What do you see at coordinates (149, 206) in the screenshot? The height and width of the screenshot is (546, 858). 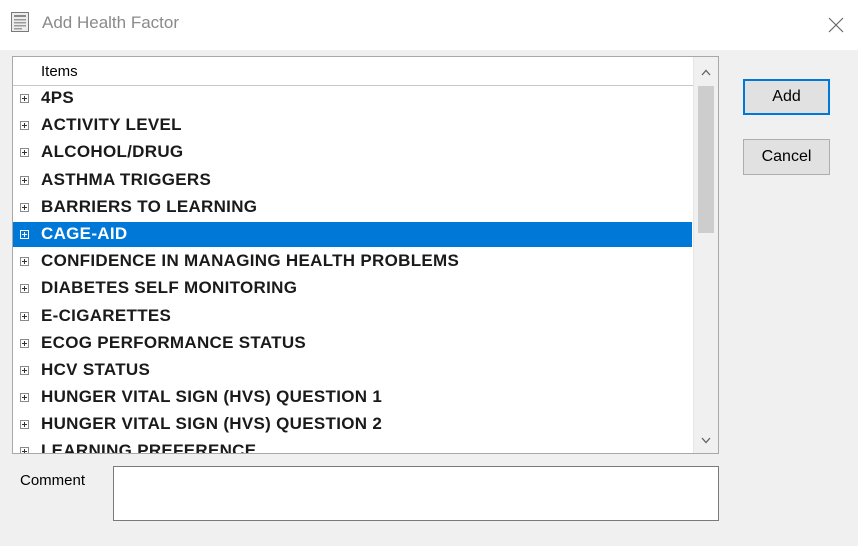 I see `tree-item-label: BARRIERS TO LEARNING` at bounding box center [149, 206].